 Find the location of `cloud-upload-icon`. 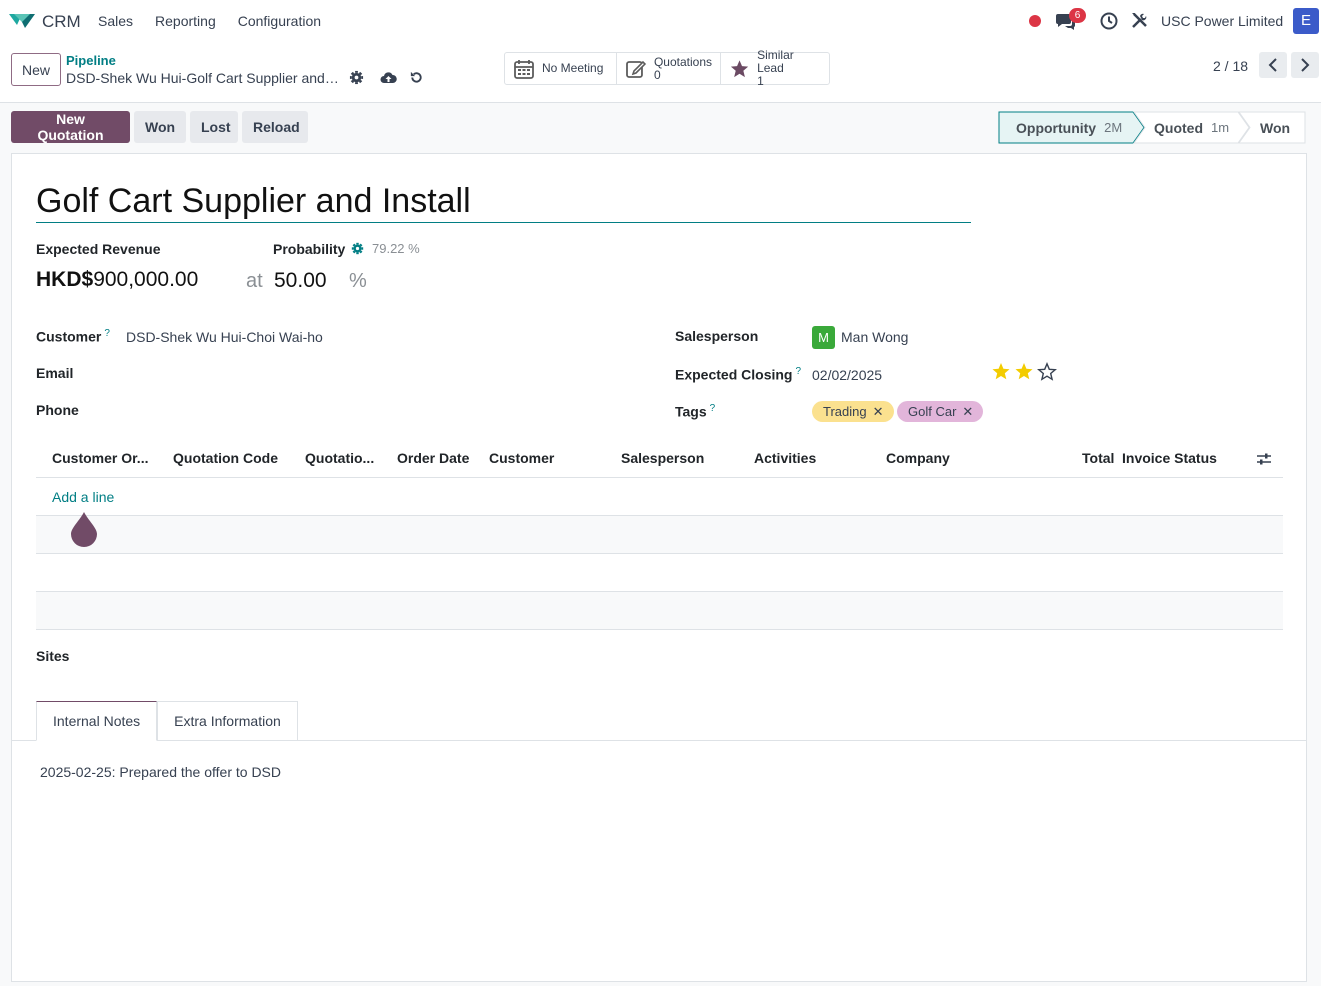

cloud-upload-icon is located at coordinates (388, 77).